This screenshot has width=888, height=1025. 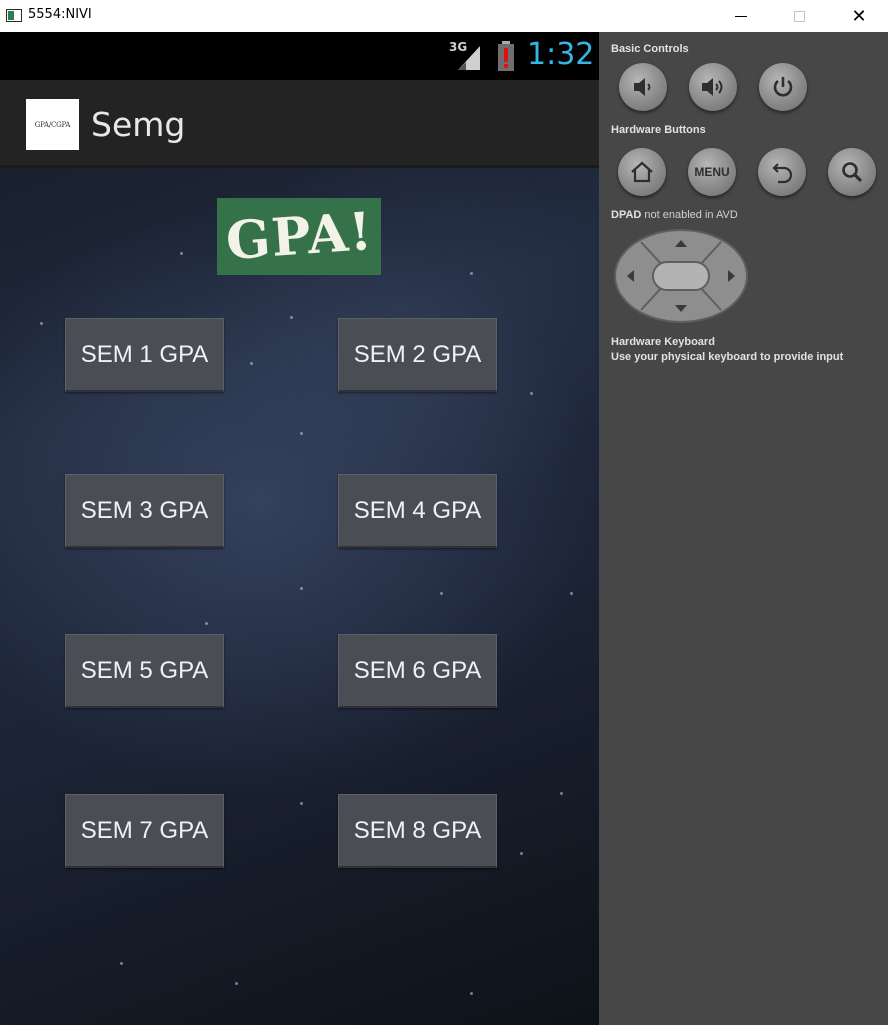 I want to click on basic-controls-label: Basic Controls, so click(x=650, y=49).